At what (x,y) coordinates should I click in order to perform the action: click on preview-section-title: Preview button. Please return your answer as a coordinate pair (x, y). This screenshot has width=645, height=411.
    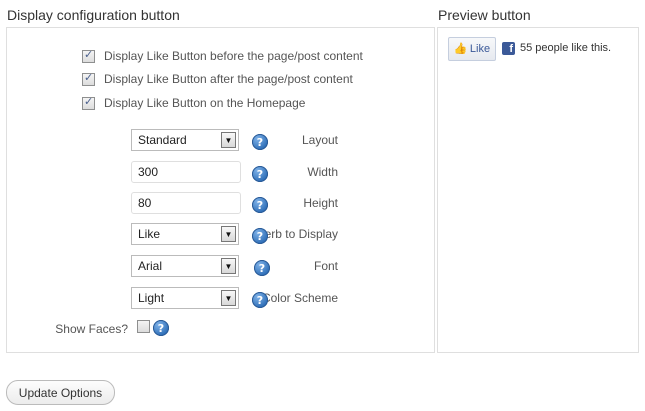
    Looking at the image, I should click on (484, 15).